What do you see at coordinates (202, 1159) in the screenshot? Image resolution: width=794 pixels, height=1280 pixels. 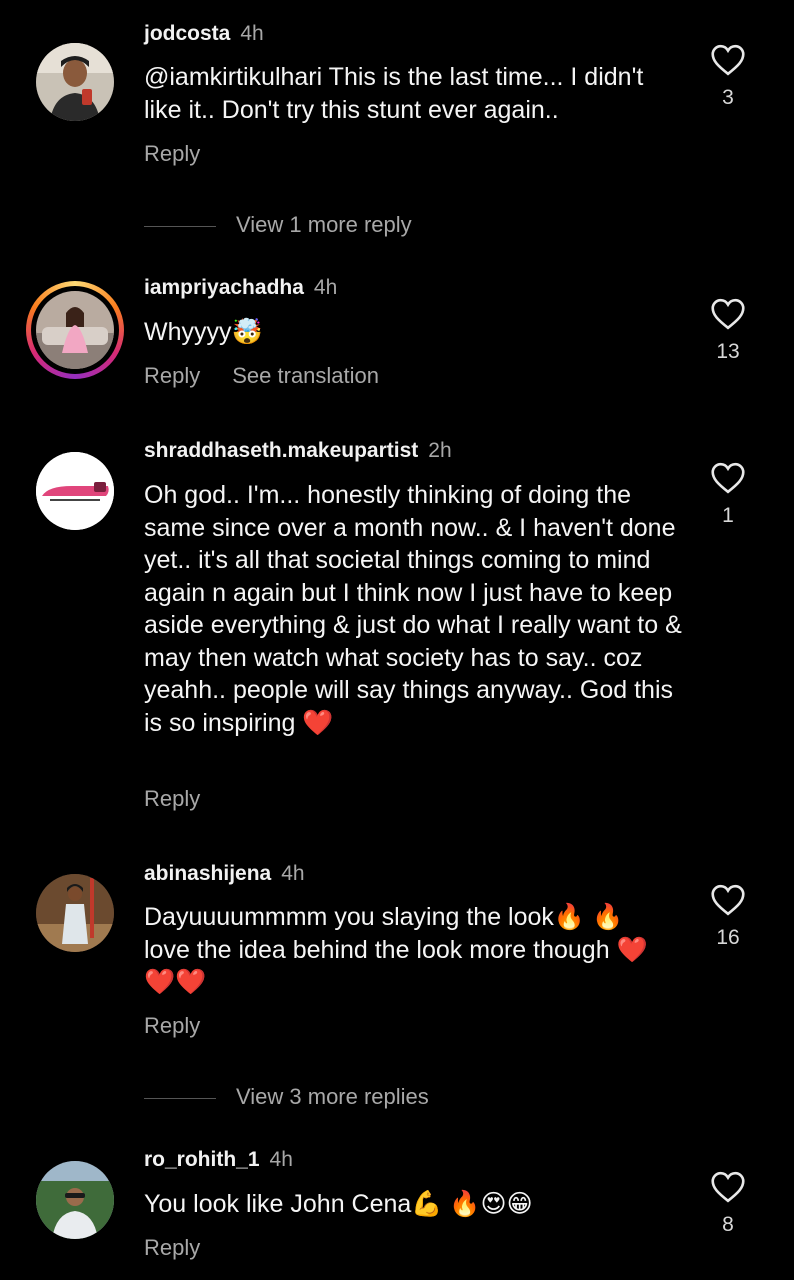 I see `username: ro_rohith_1` at bounding box center [202, 1159].